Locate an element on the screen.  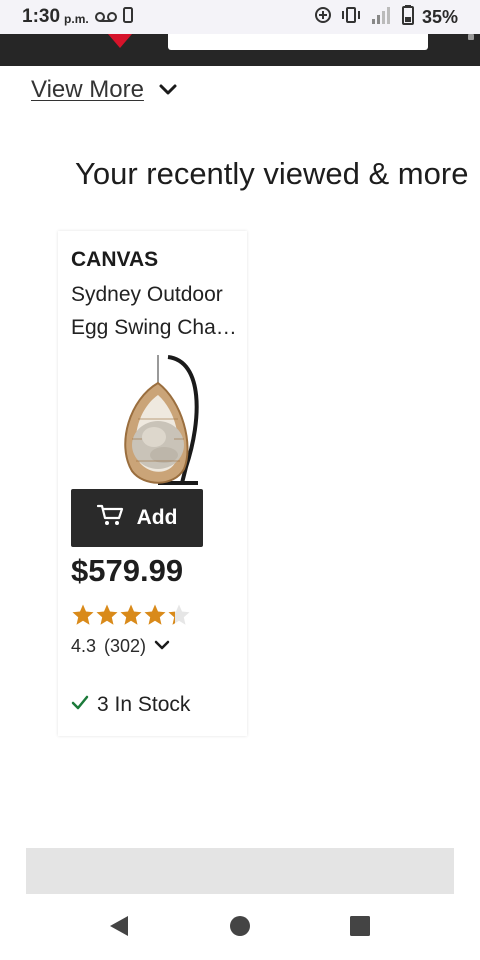
status-ampm: p.m. is located at coordinates (76, 19).